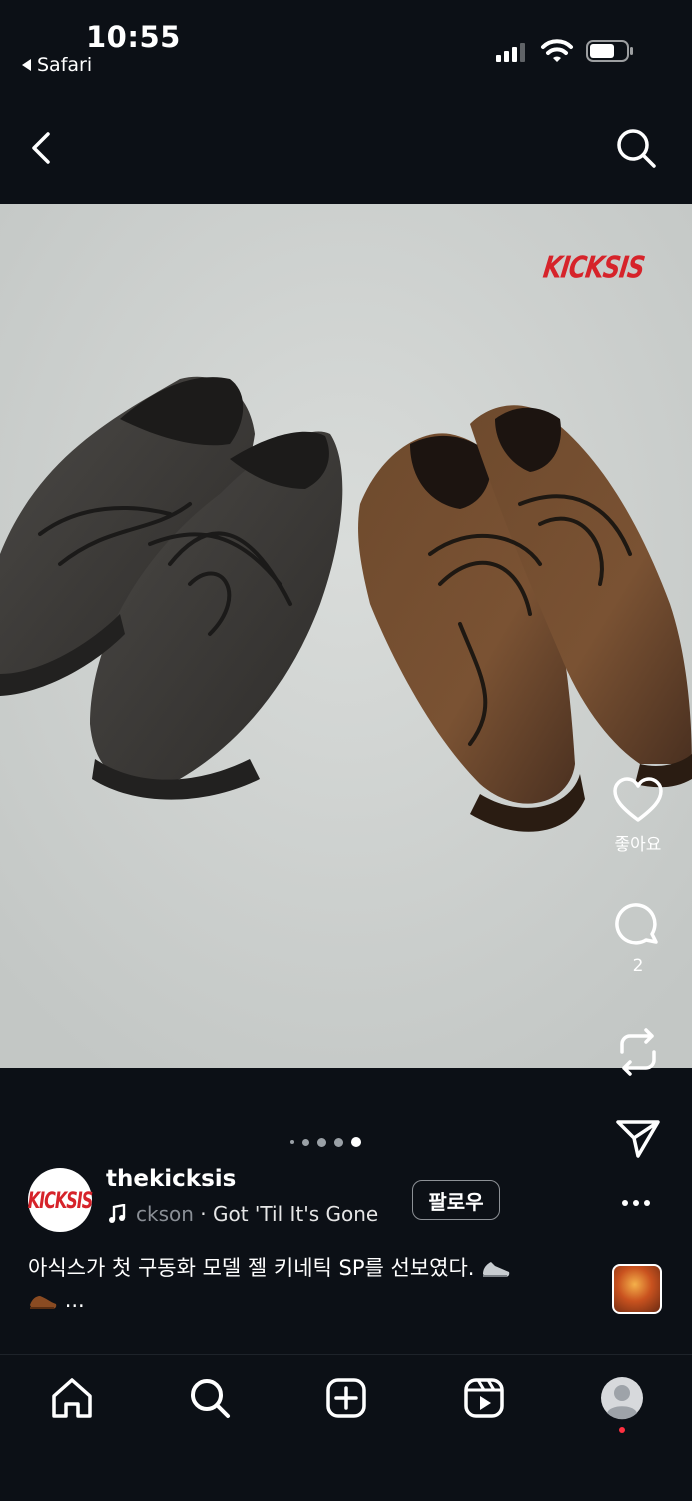 The height and width of the screenshot is (1501, 692). Describe the element at coordinates (557, 50) in the screenshot. I see `wifi-icon` at that location.